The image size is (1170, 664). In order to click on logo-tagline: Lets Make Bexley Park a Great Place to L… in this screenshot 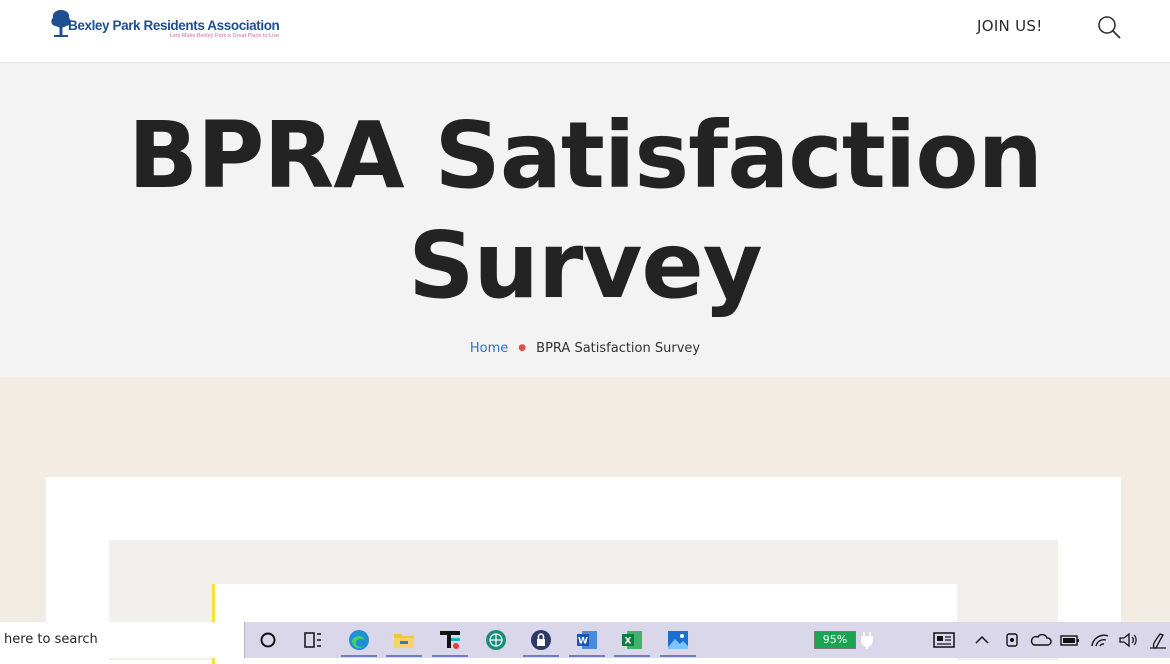, I will do `click(225, 36)`.